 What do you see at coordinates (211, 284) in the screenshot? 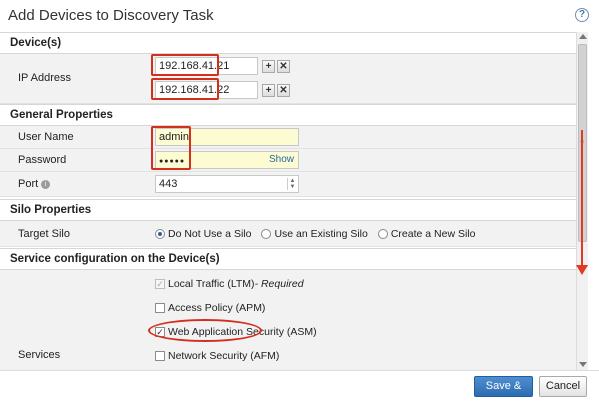
I see `service-label-ltm: Local Traffic (LTM)` at bounding box center [211, 284].